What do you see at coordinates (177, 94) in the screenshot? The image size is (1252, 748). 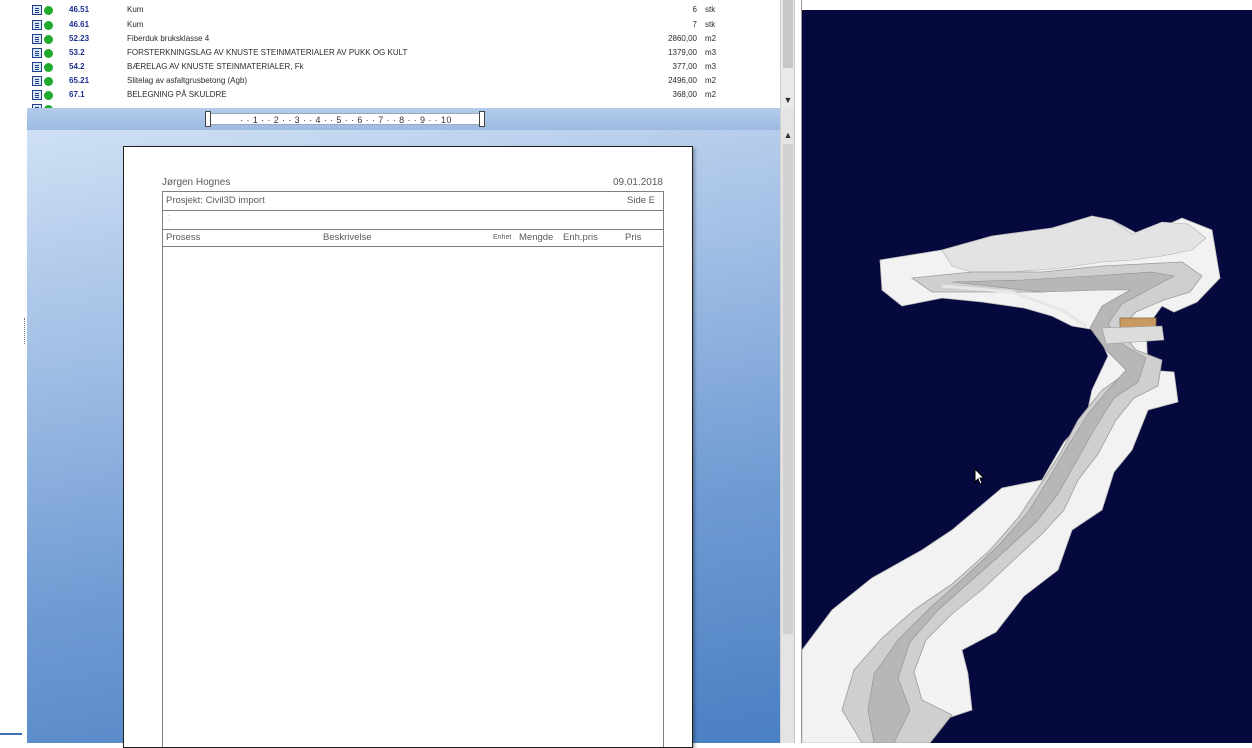 I see `item-description: BELEGNING PÅ SKULDRE` at bounding box center [177, 94].